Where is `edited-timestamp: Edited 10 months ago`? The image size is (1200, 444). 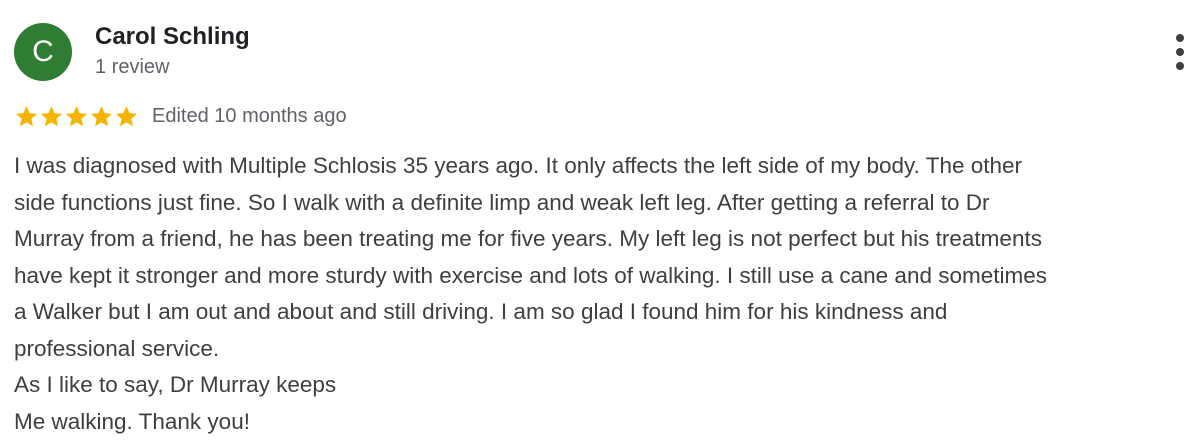
edited-timestamp: Edited 10 months ago is located at coordinates (249, 116).